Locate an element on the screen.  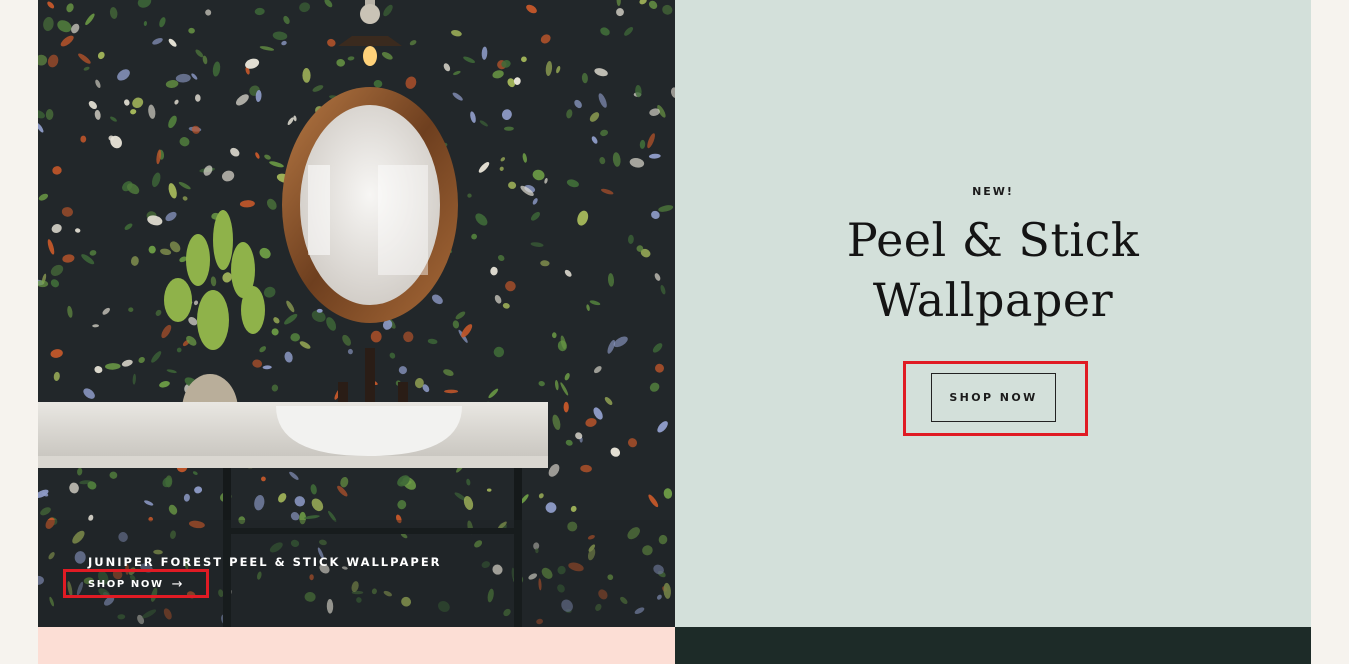
next-section-pink-banner is located at coordinates (356, 645).